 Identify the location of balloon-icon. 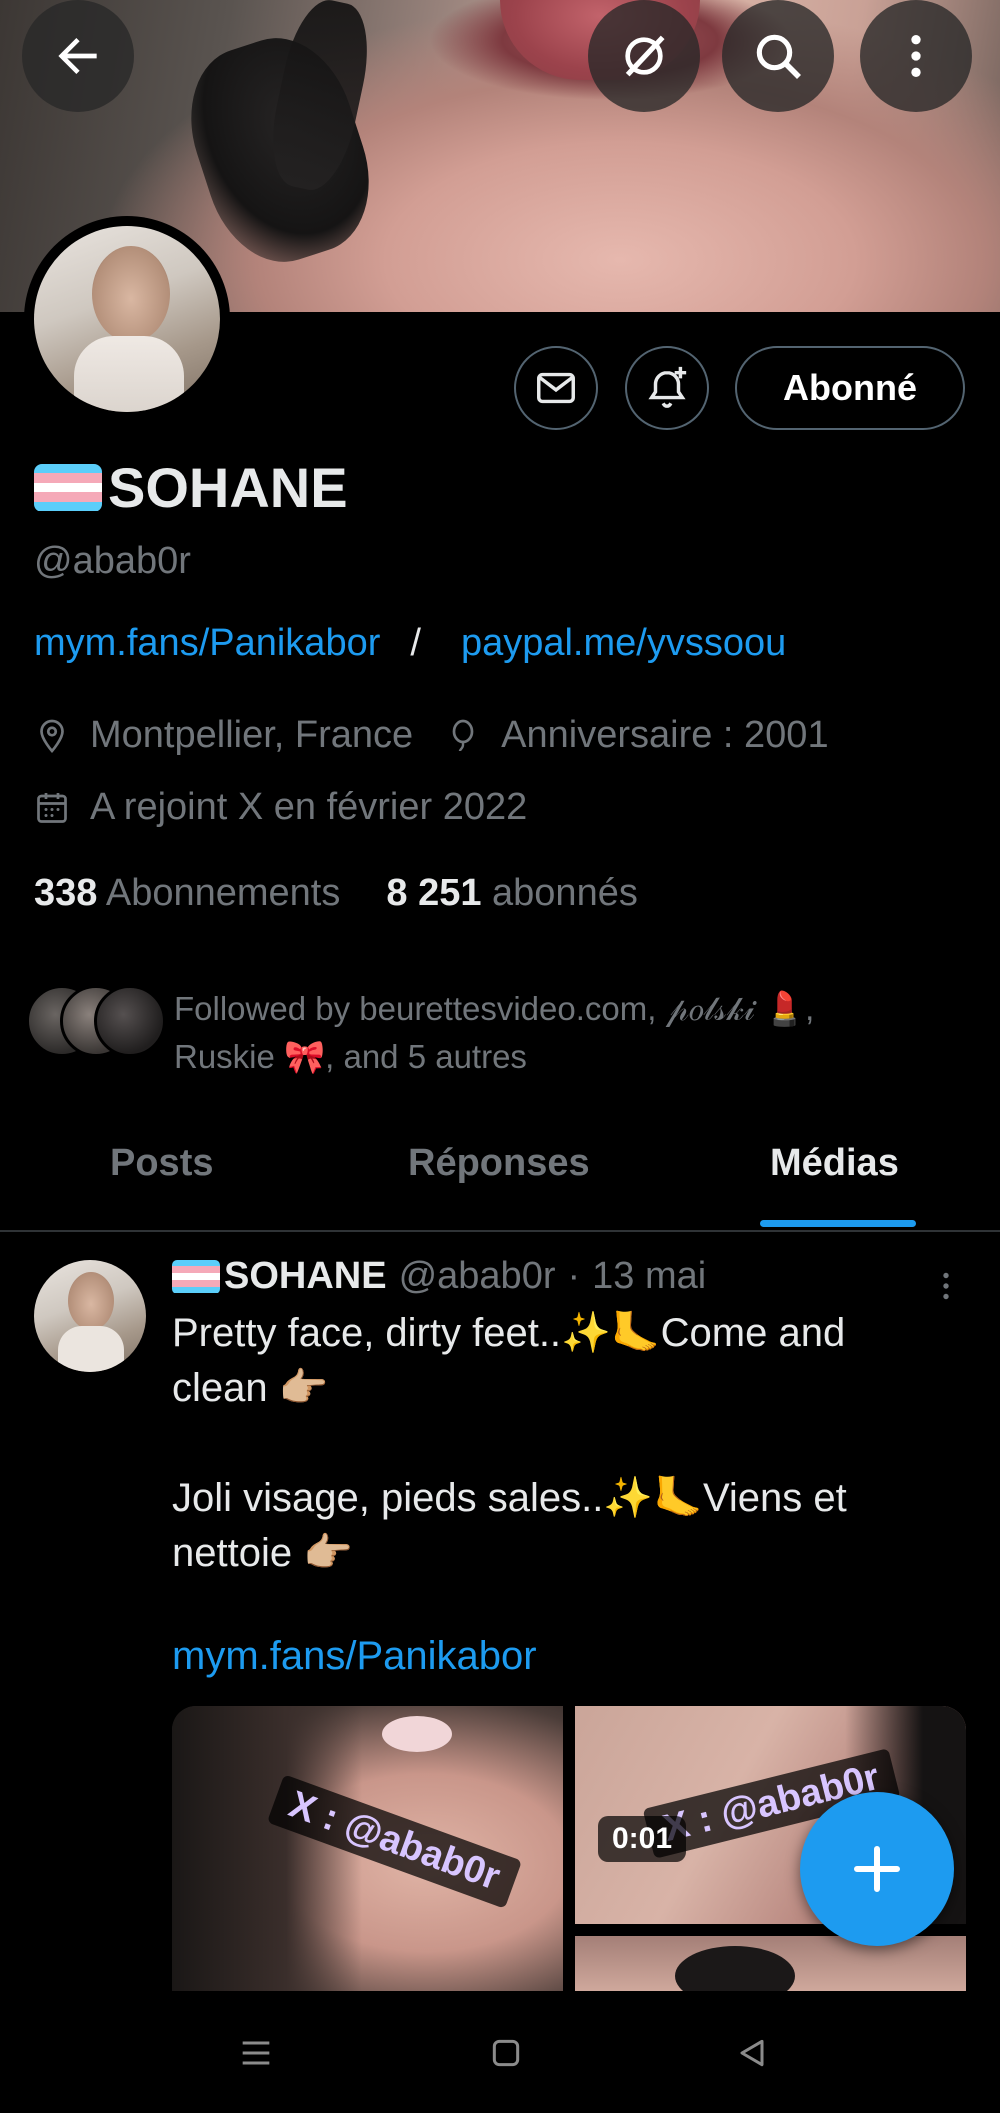
(463, 735).